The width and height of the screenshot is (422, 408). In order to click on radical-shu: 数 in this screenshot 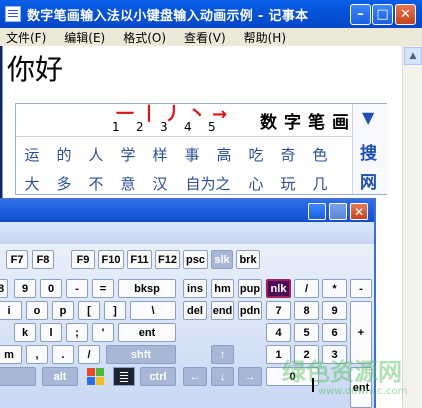, I will do `click(268, 120)`.